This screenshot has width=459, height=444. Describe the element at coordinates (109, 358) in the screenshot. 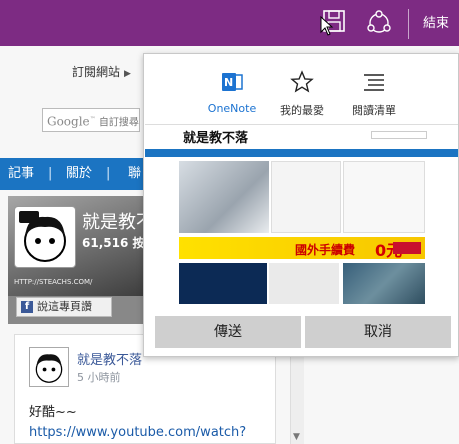

I see `post-author: 就是教不落` at that location.